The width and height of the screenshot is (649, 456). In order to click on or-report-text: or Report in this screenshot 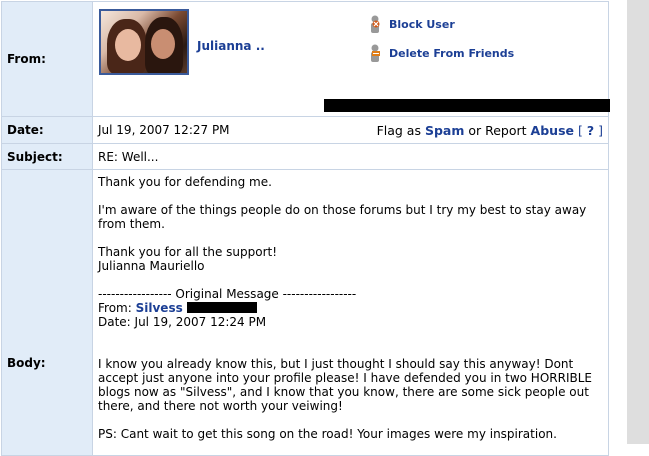, I will do `click(497, 130)`.